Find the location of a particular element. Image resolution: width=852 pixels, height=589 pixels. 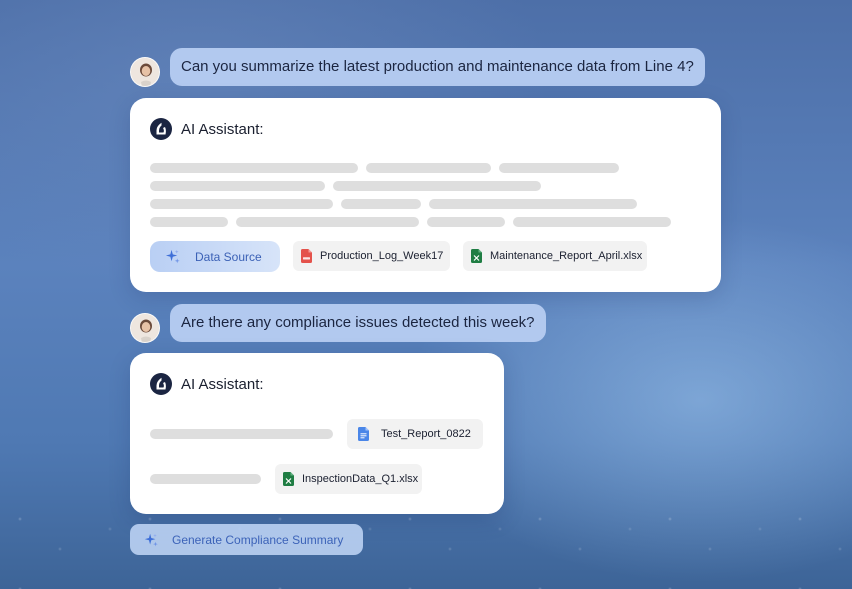

attachment-inspection-data: InspectionData_Q1.xlsx is located at coordinates (348, 479).